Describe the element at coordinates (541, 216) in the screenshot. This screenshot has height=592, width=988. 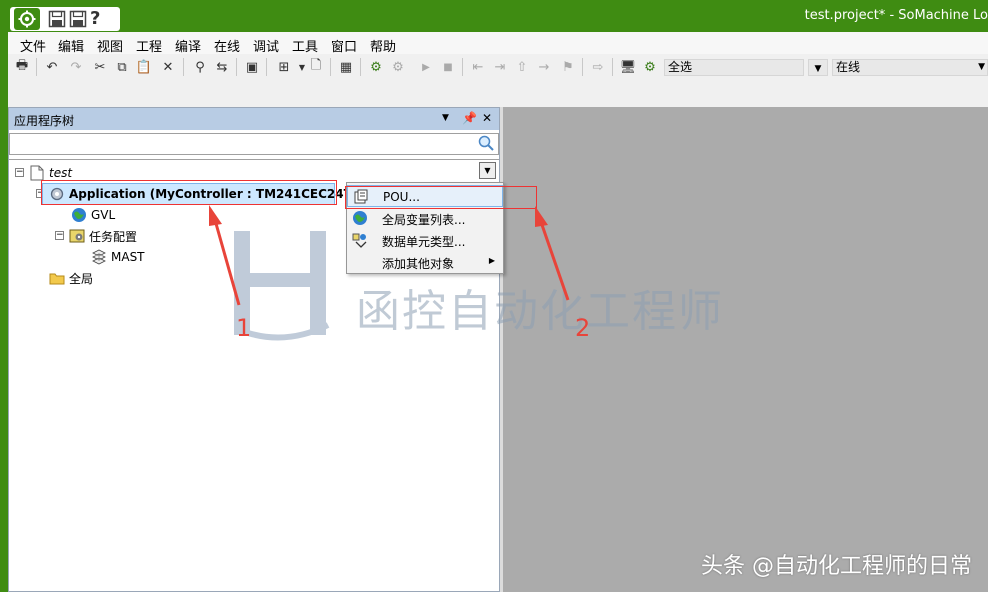
I see `arrow-head-2-icon` at that location.